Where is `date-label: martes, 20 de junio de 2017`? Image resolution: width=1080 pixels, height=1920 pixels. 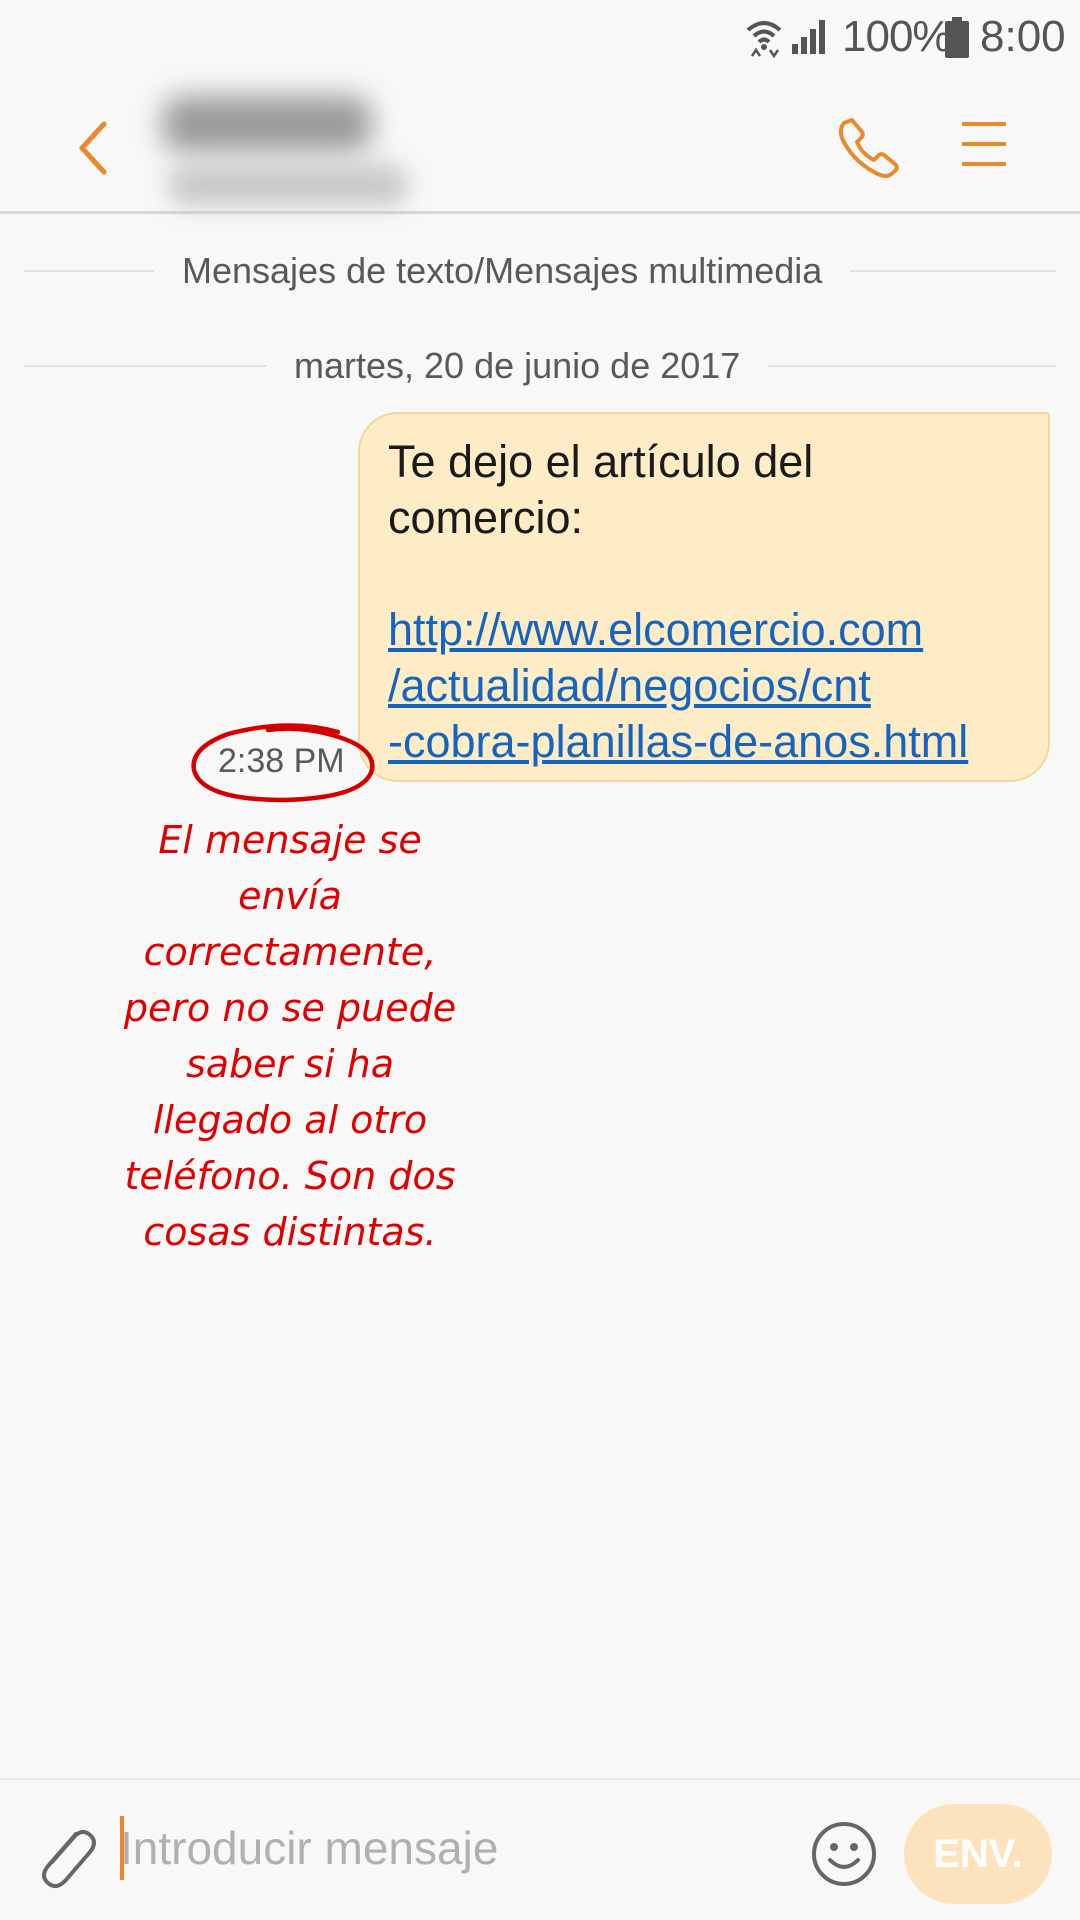
date-label: martes, 20 de junio de 2017 is located at coordinates (517, 365).